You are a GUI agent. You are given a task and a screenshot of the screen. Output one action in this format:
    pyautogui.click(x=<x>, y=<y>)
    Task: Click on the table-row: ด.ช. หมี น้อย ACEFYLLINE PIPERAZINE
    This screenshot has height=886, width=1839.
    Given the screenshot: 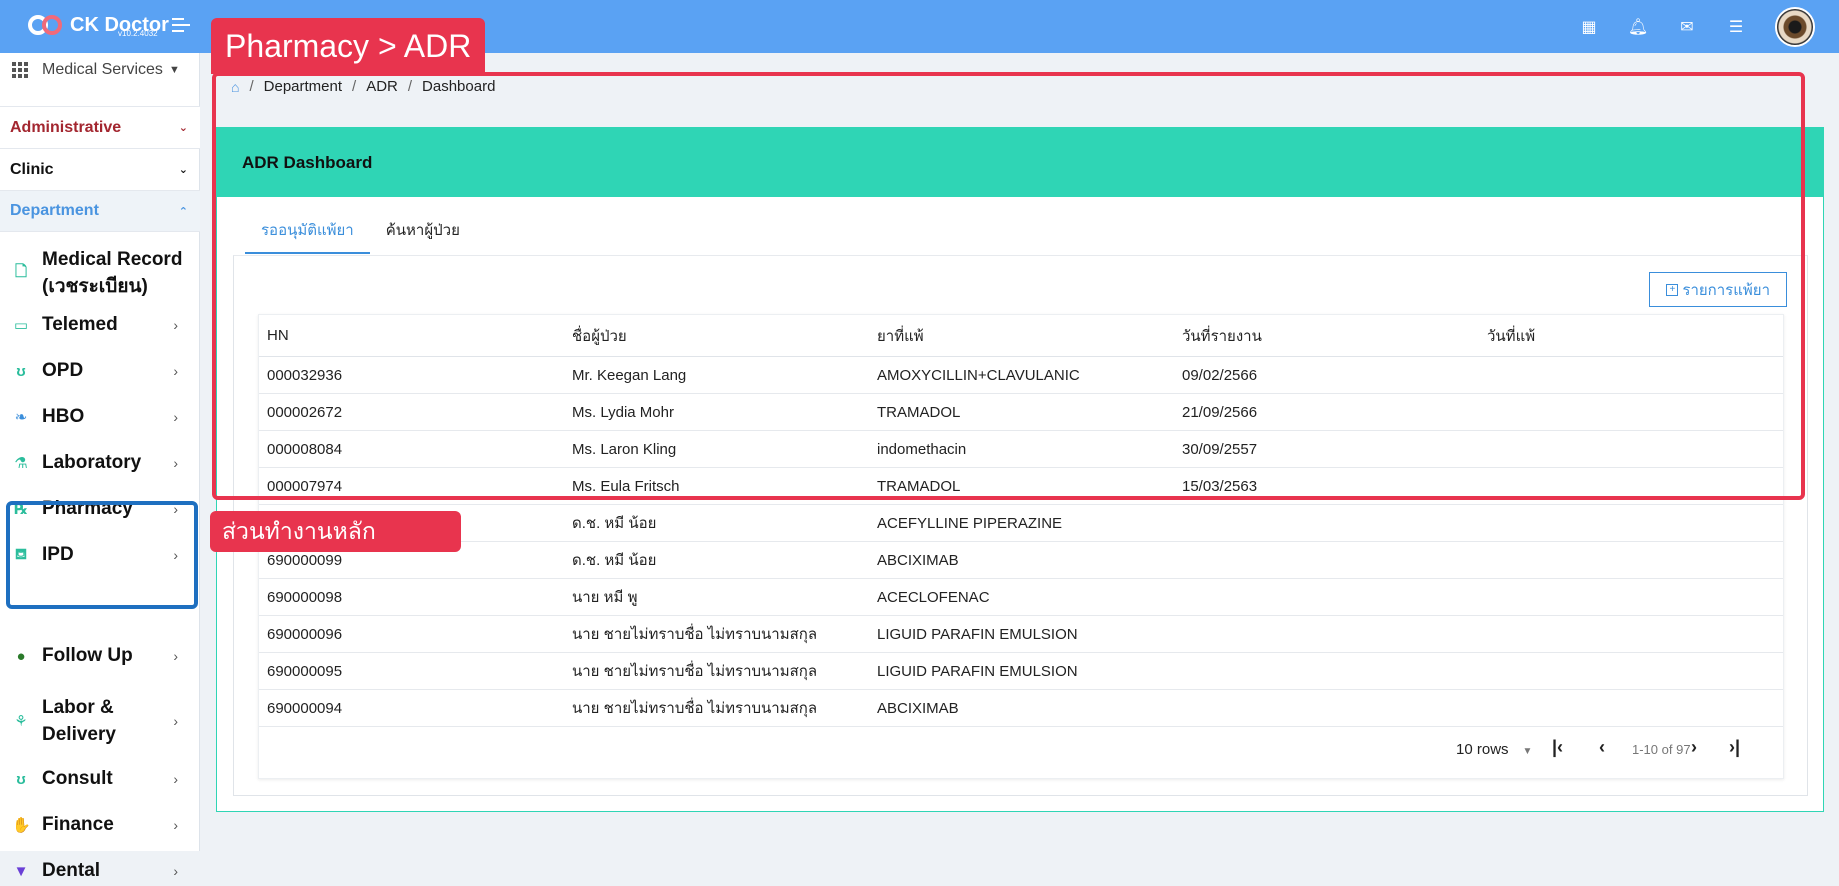 What is the action you would take?
    pyautogui.click(x=1021, y=523)
    